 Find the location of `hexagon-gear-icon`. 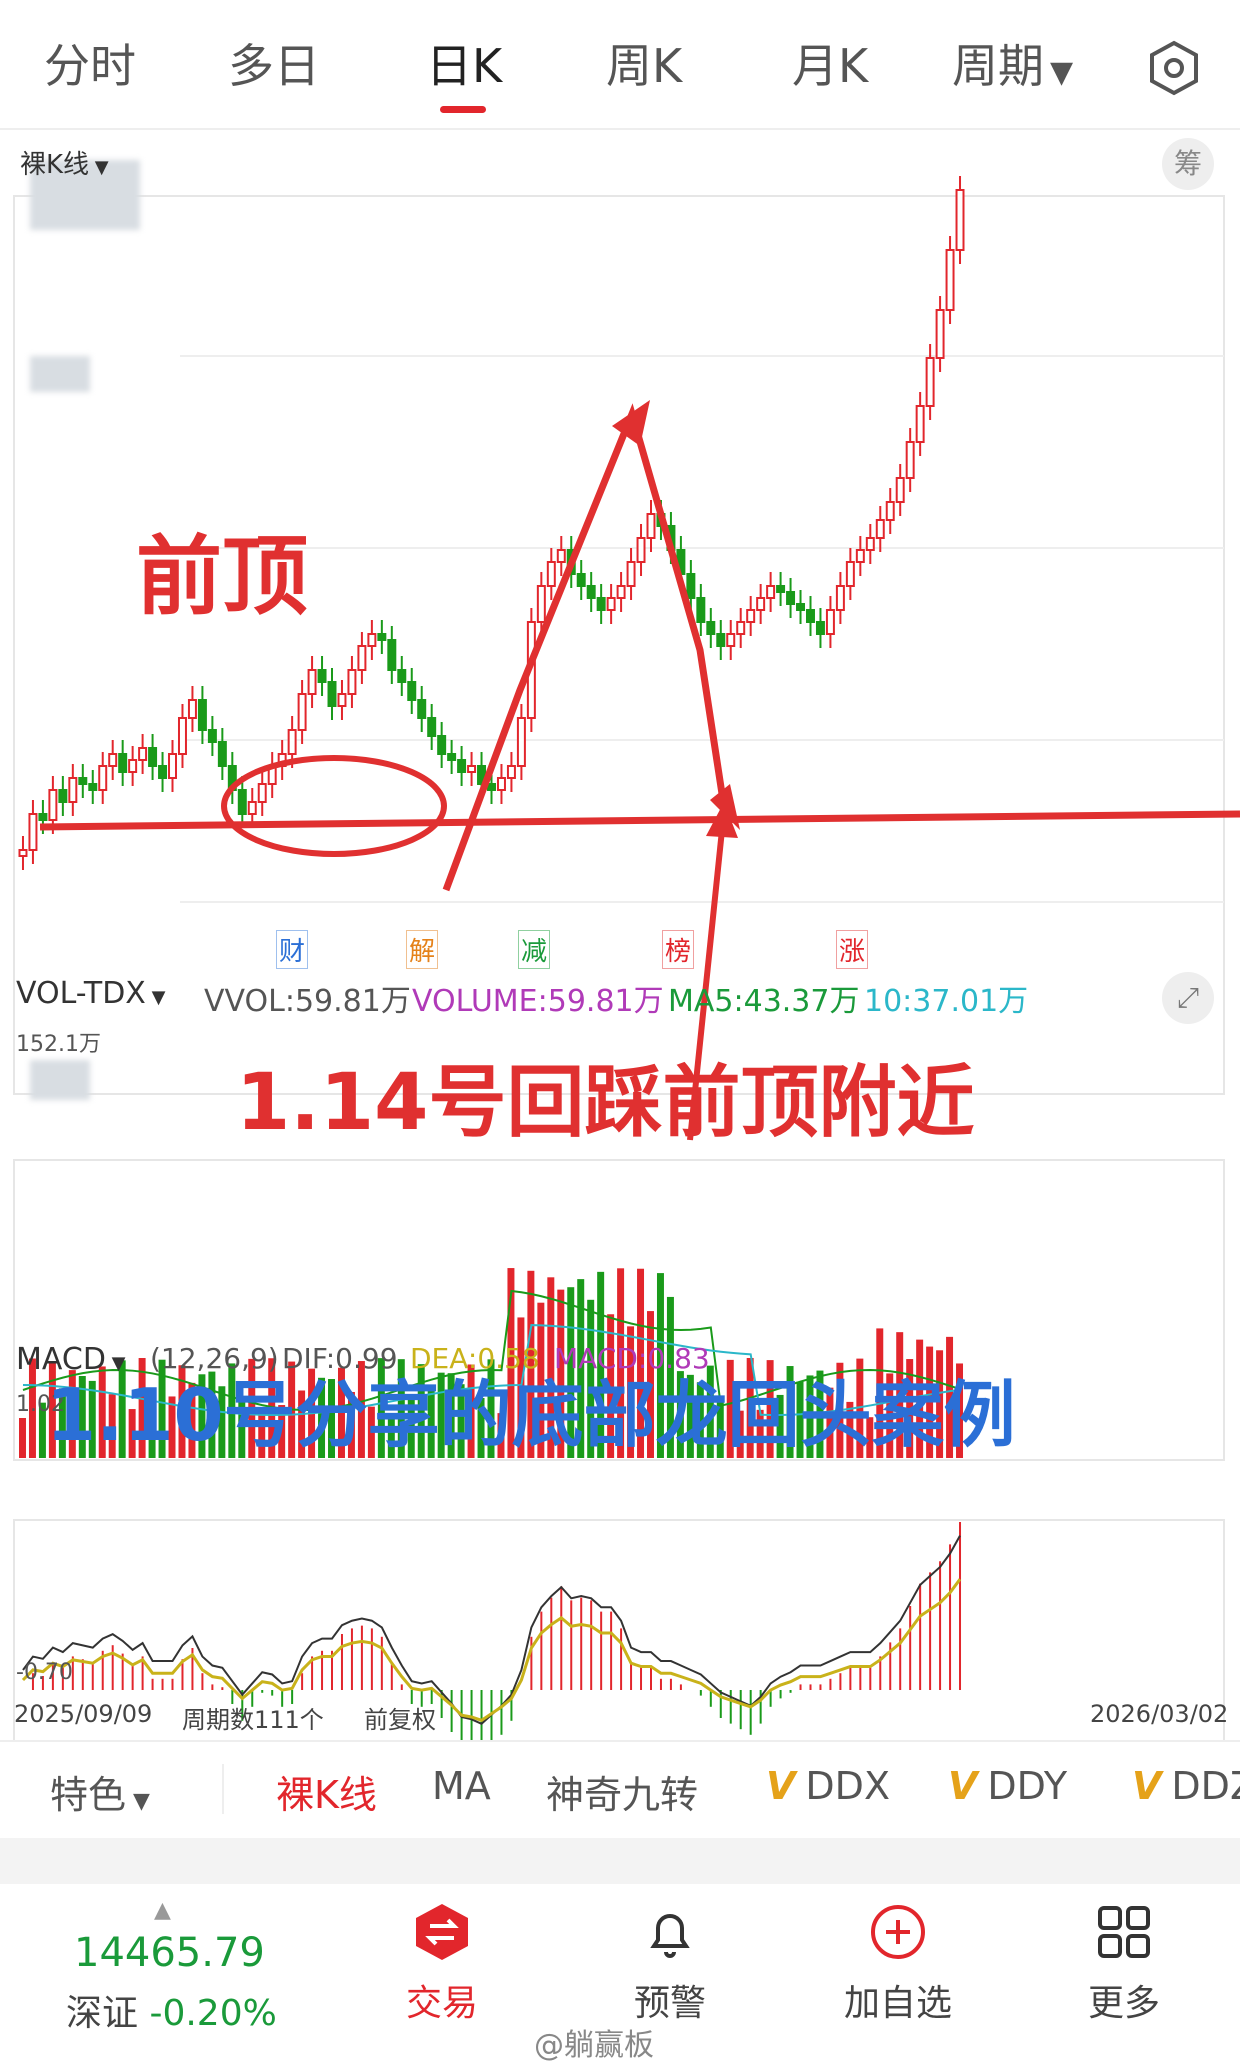

hexagon-gear-icon is located at coordinates (1174, 68).